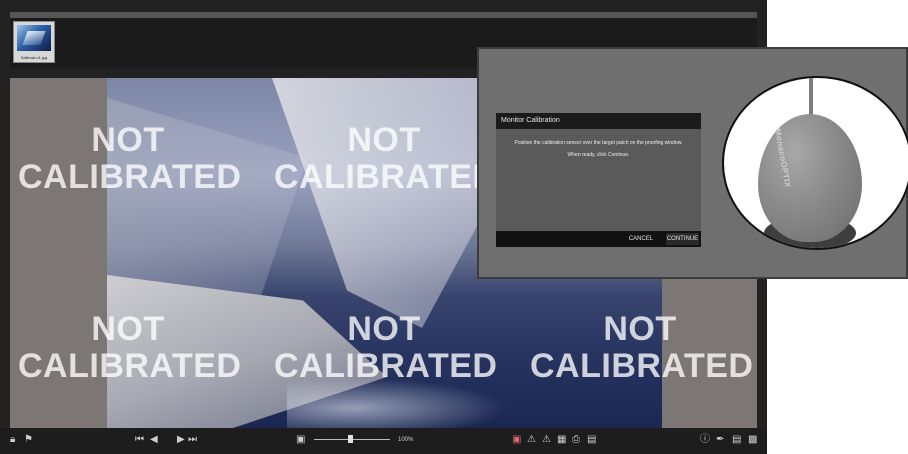 The height and width of the screenshot is (454, 908). Describe the element at coordinates (720, 440) in the screenshot. I see `eyedropper-icon: ✒` at that location.